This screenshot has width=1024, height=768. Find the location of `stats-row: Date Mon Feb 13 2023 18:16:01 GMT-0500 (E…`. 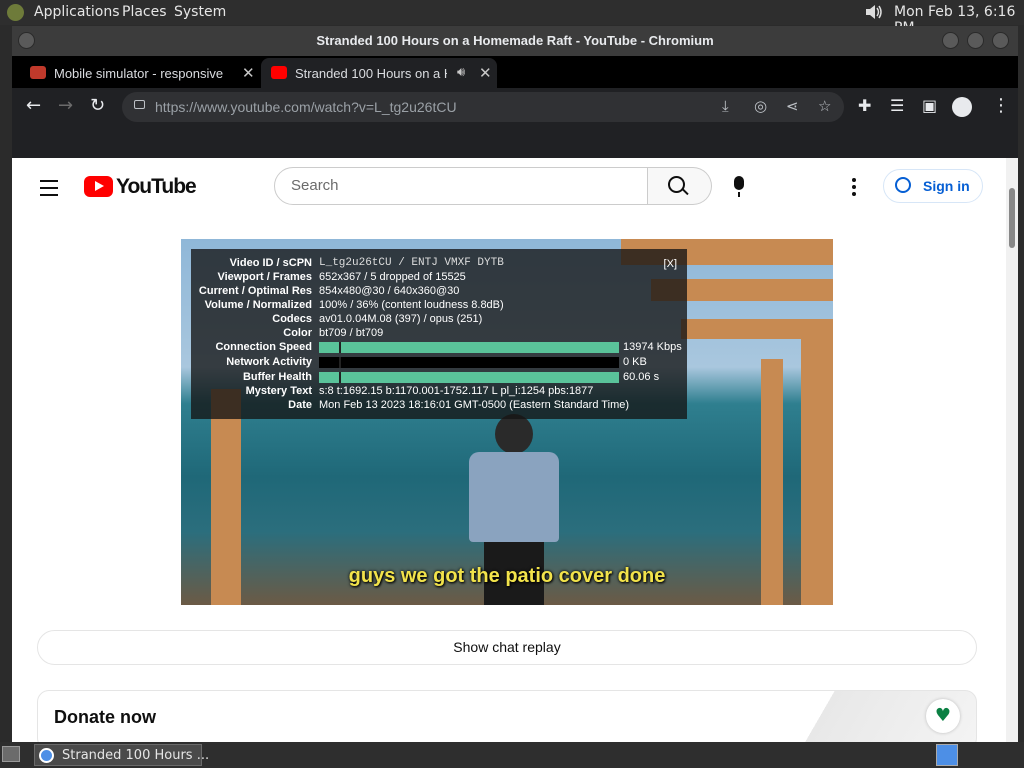

stats-row: Date Mon Feb 13 2023 18:16:01 GMT-0500 (E… is located at coordinates (439, 406).